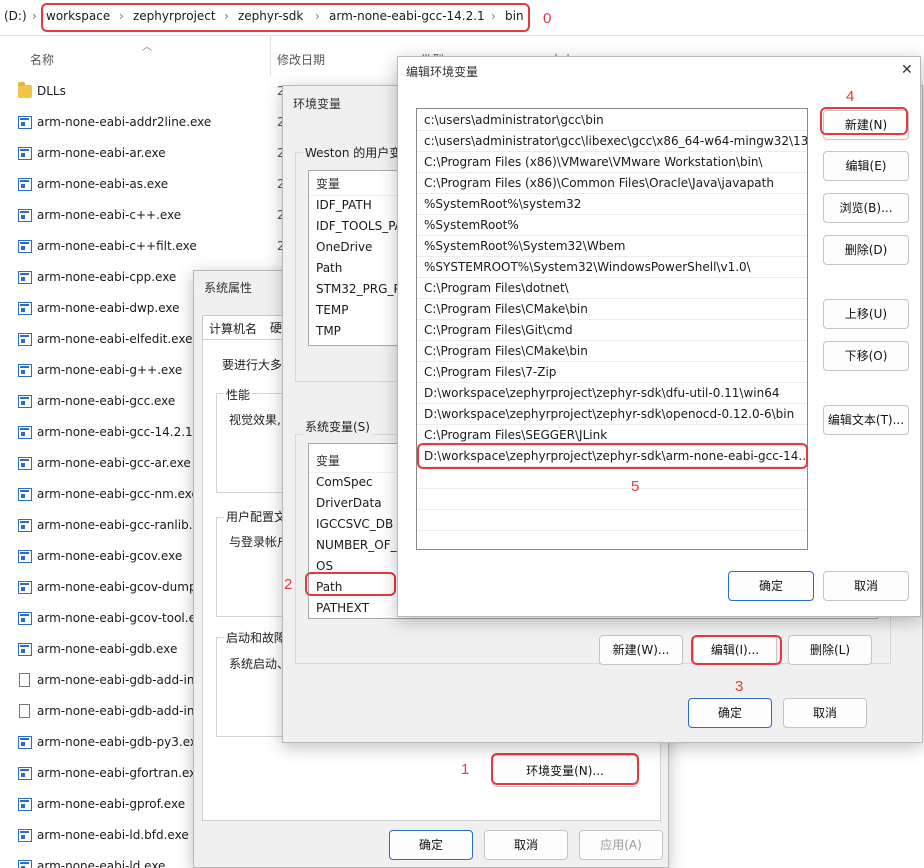 The width and height of the screenshot is (924, 868). Describe the element at coordinates (124, 122) in the screenshot. I see `file-name: arm-none-eabi-addr2line.exe` at that location.